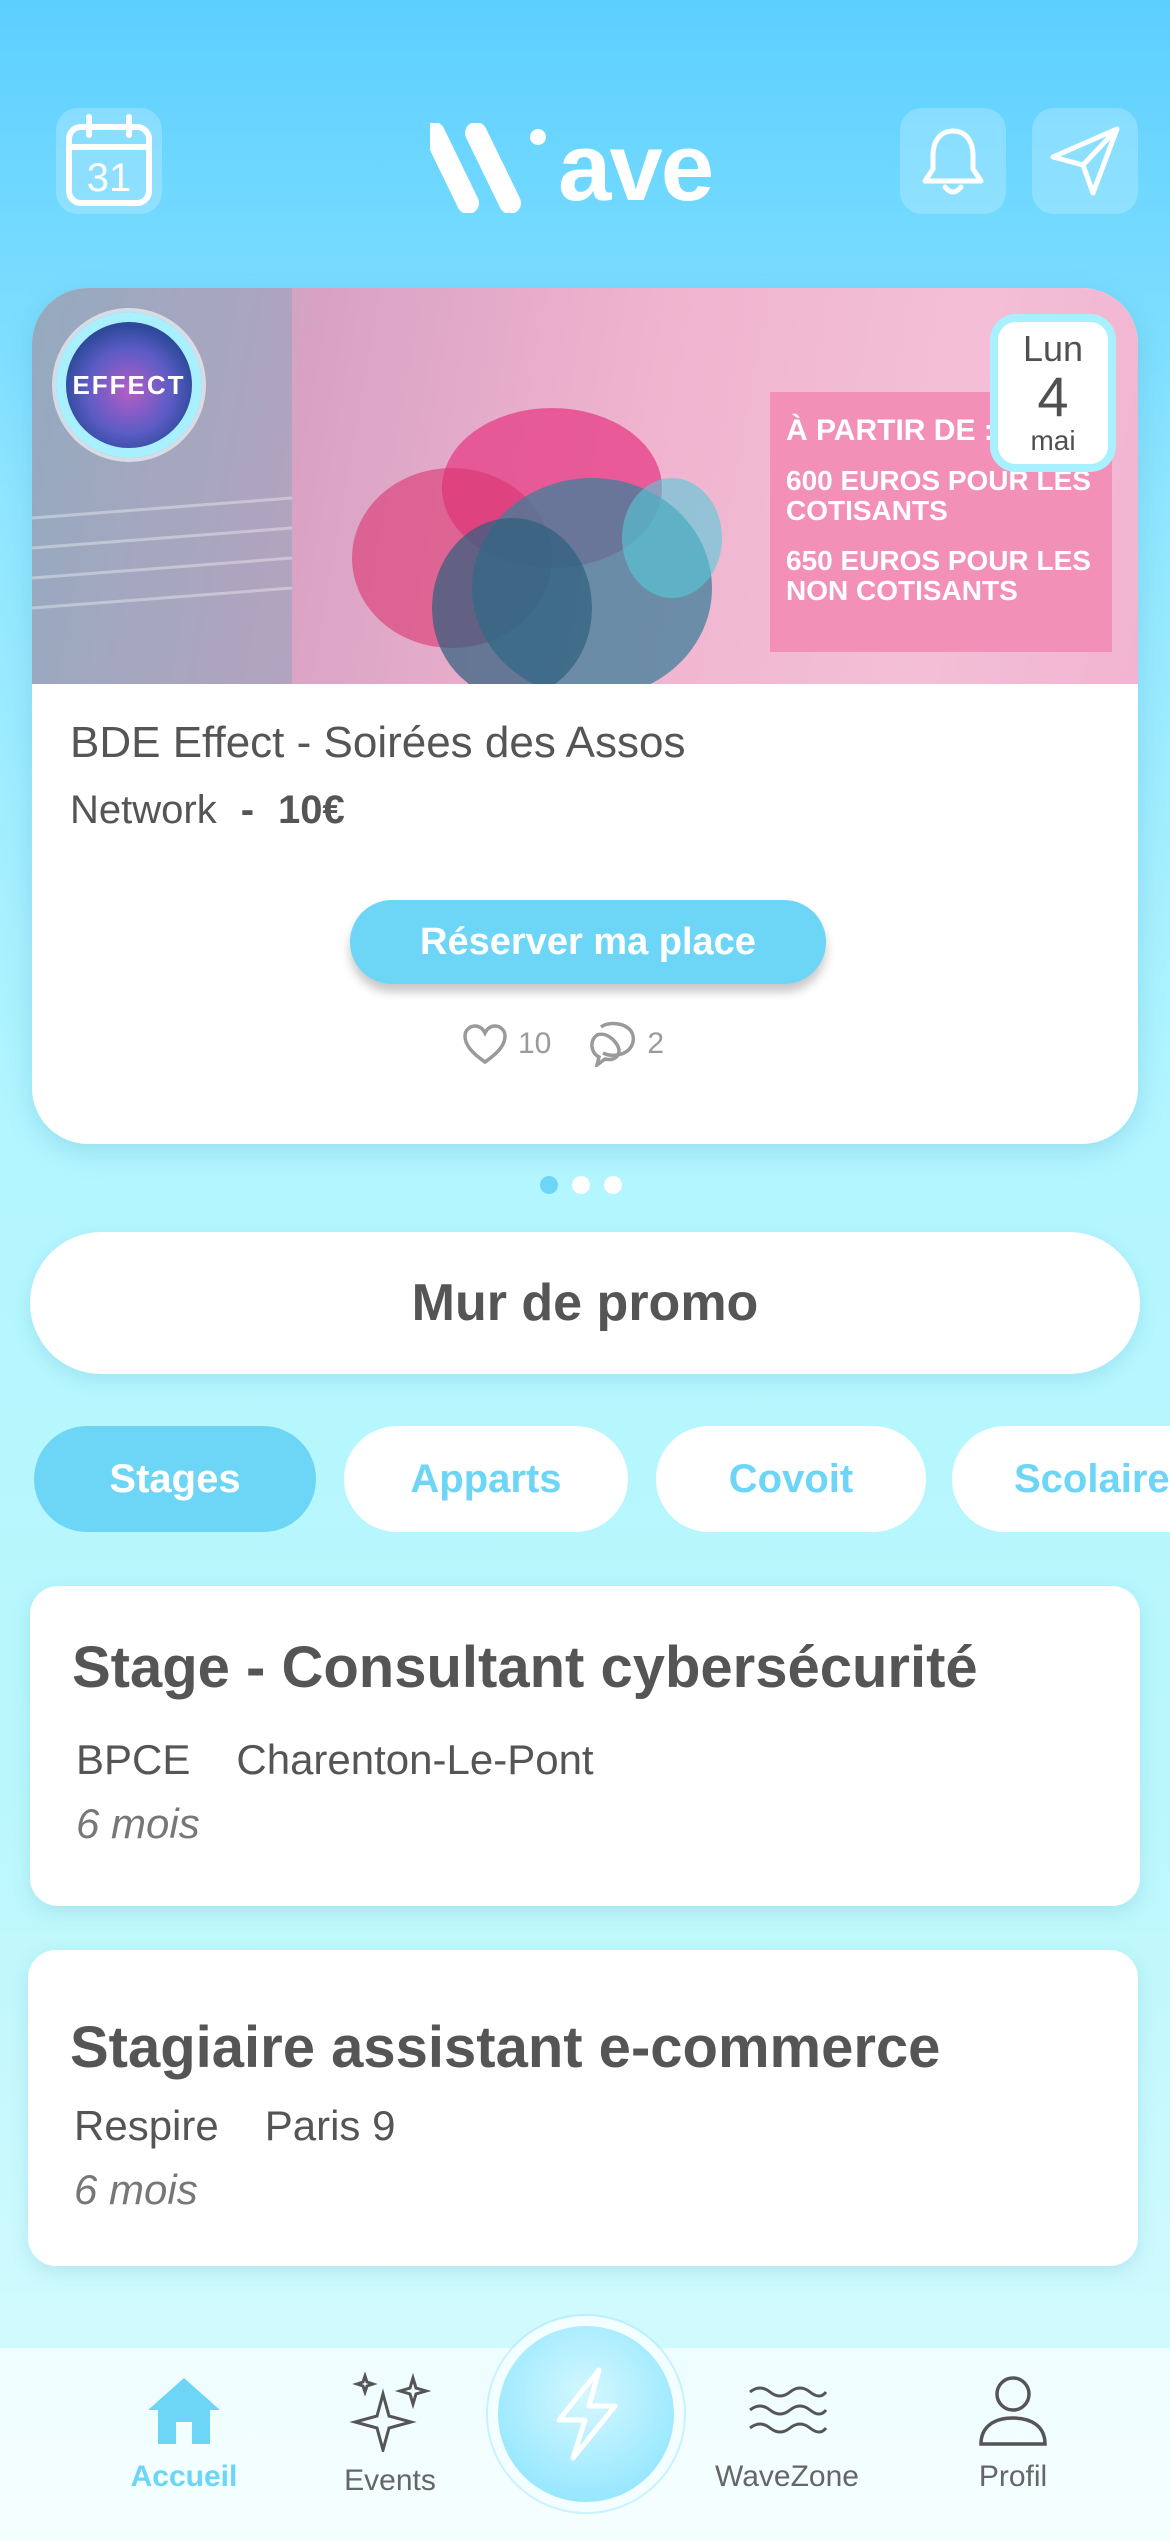 Image resolution: width=1170 pixels, height=2541 pixels. What do you see at coordinates (146, 2125) in the screenshot?
I see `job-company: Respire` at bounding box center [146, 2125].